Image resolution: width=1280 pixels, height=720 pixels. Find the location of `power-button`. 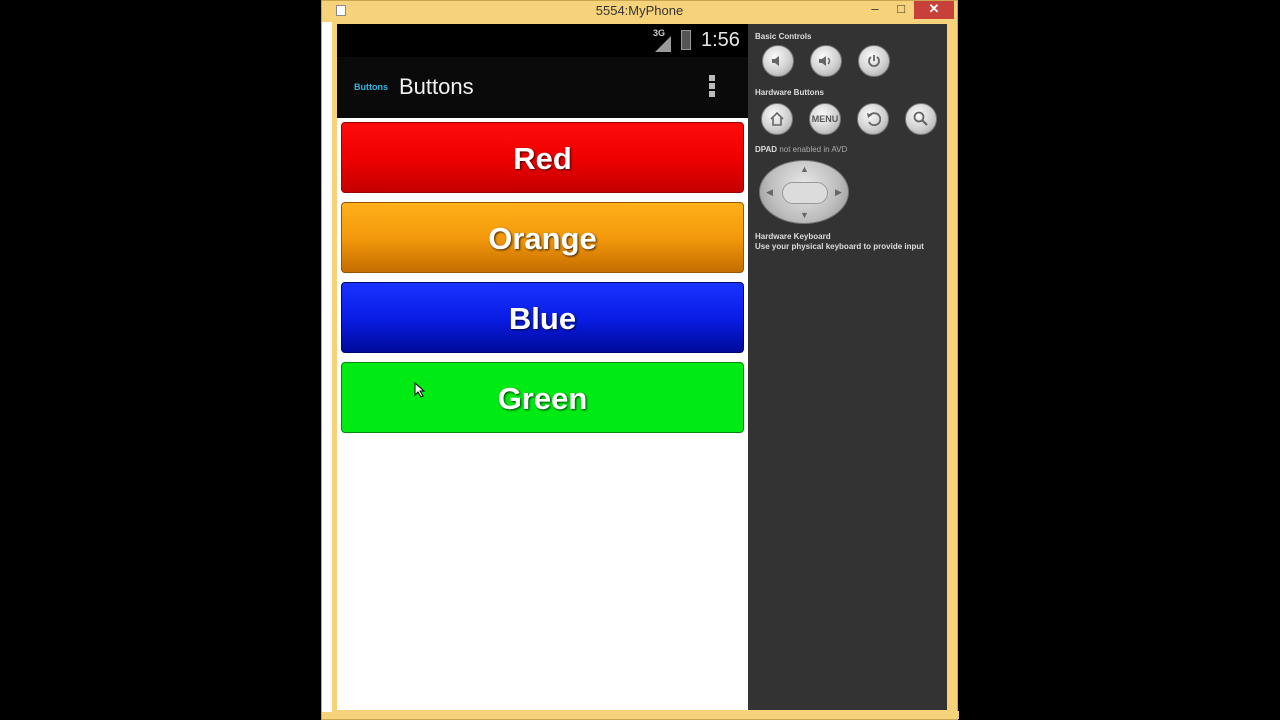

power-button is located at coordinates (874, 61).